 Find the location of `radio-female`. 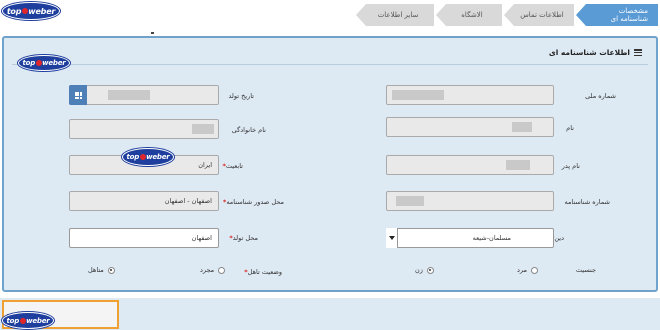

radio-female is located at coordinates (430, 270).